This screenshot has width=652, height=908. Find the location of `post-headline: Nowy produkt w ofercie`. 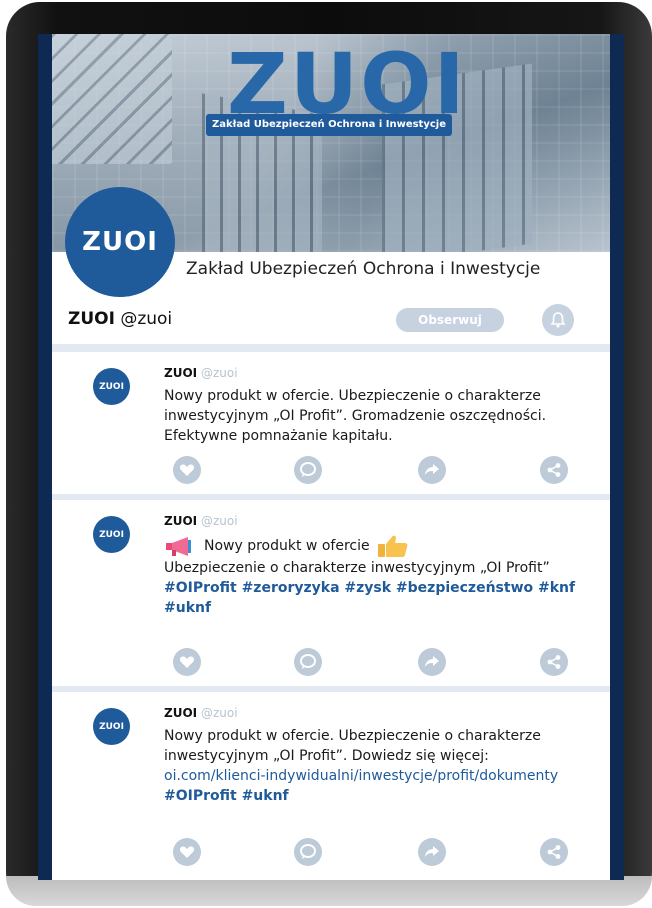

post-headline: Nowy produkt w ofercie is located at coordinates (287, 546).